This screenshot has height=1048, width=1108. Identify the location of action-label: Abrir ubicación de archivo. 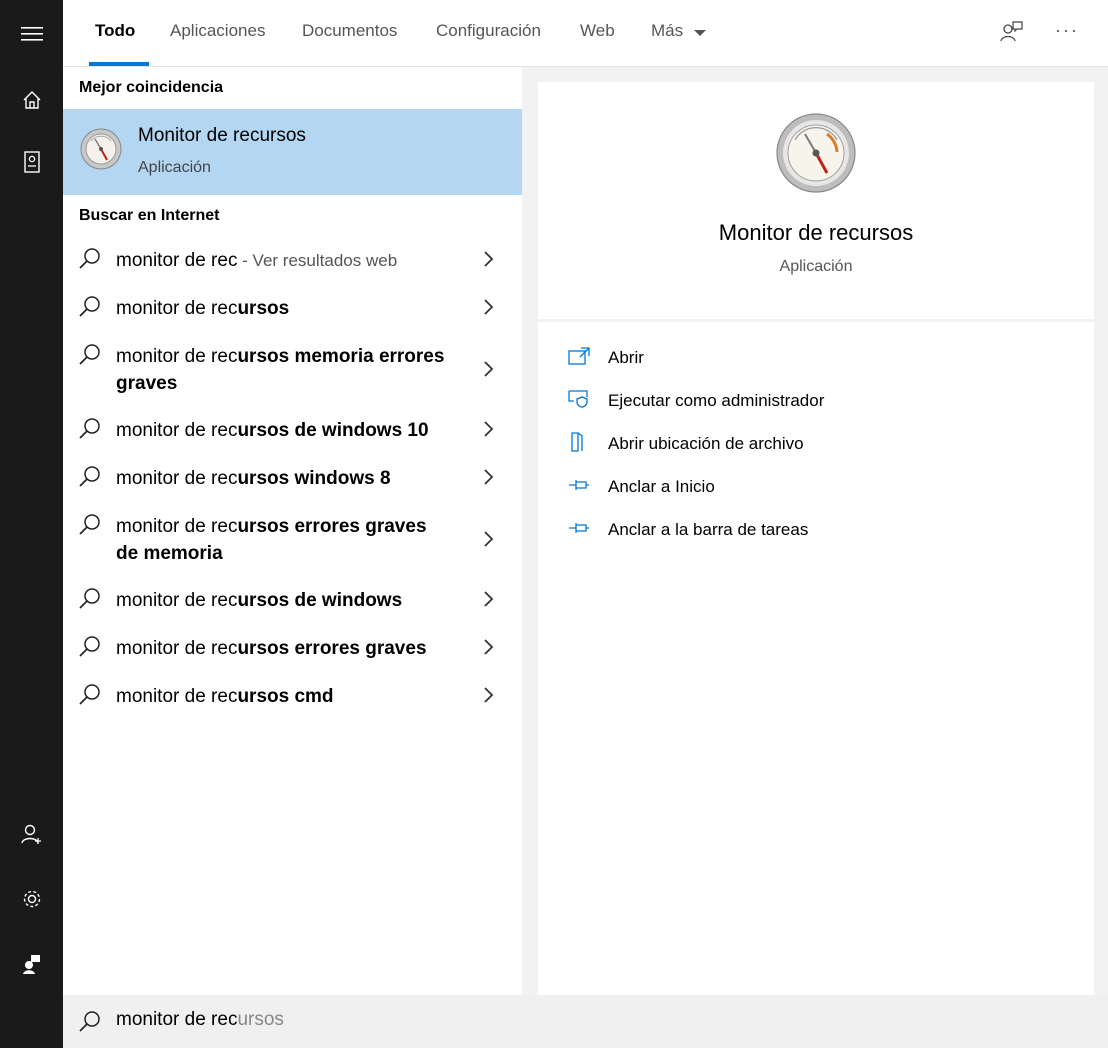
(706, 443).